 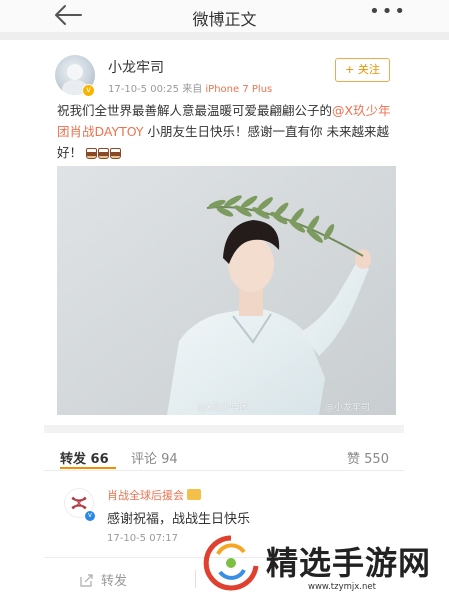 I want to click on share-button: 转发, so click(x=103, y=579).